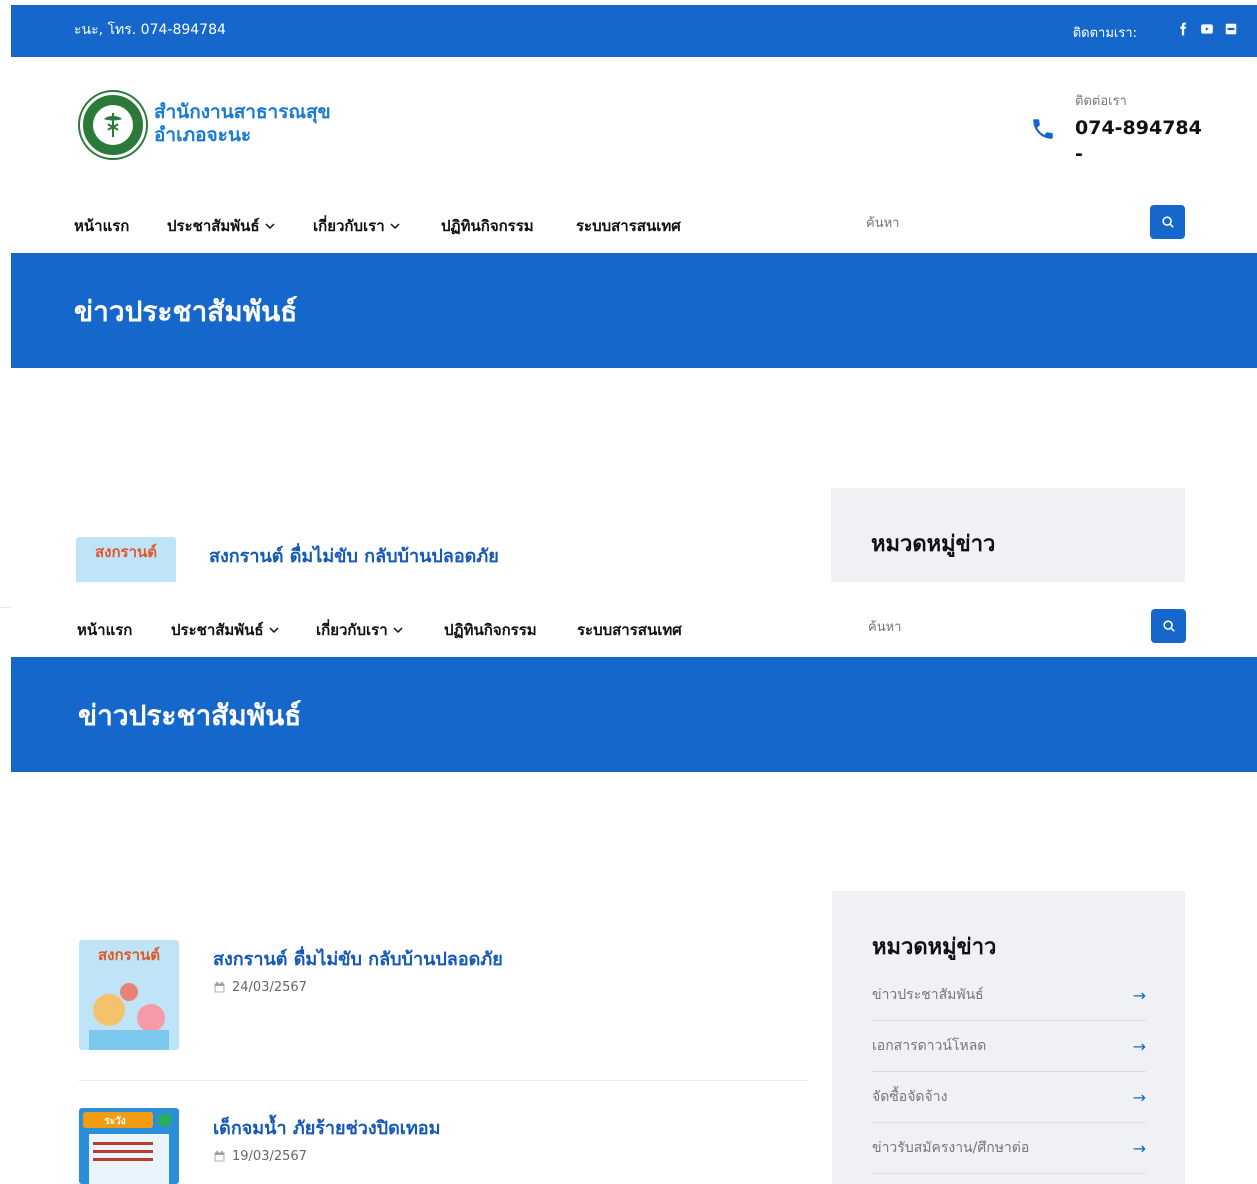  Describe the element at coordinates (269, 987) in the screenshot. I see `news-date-text: 24/03/2567` at that location.